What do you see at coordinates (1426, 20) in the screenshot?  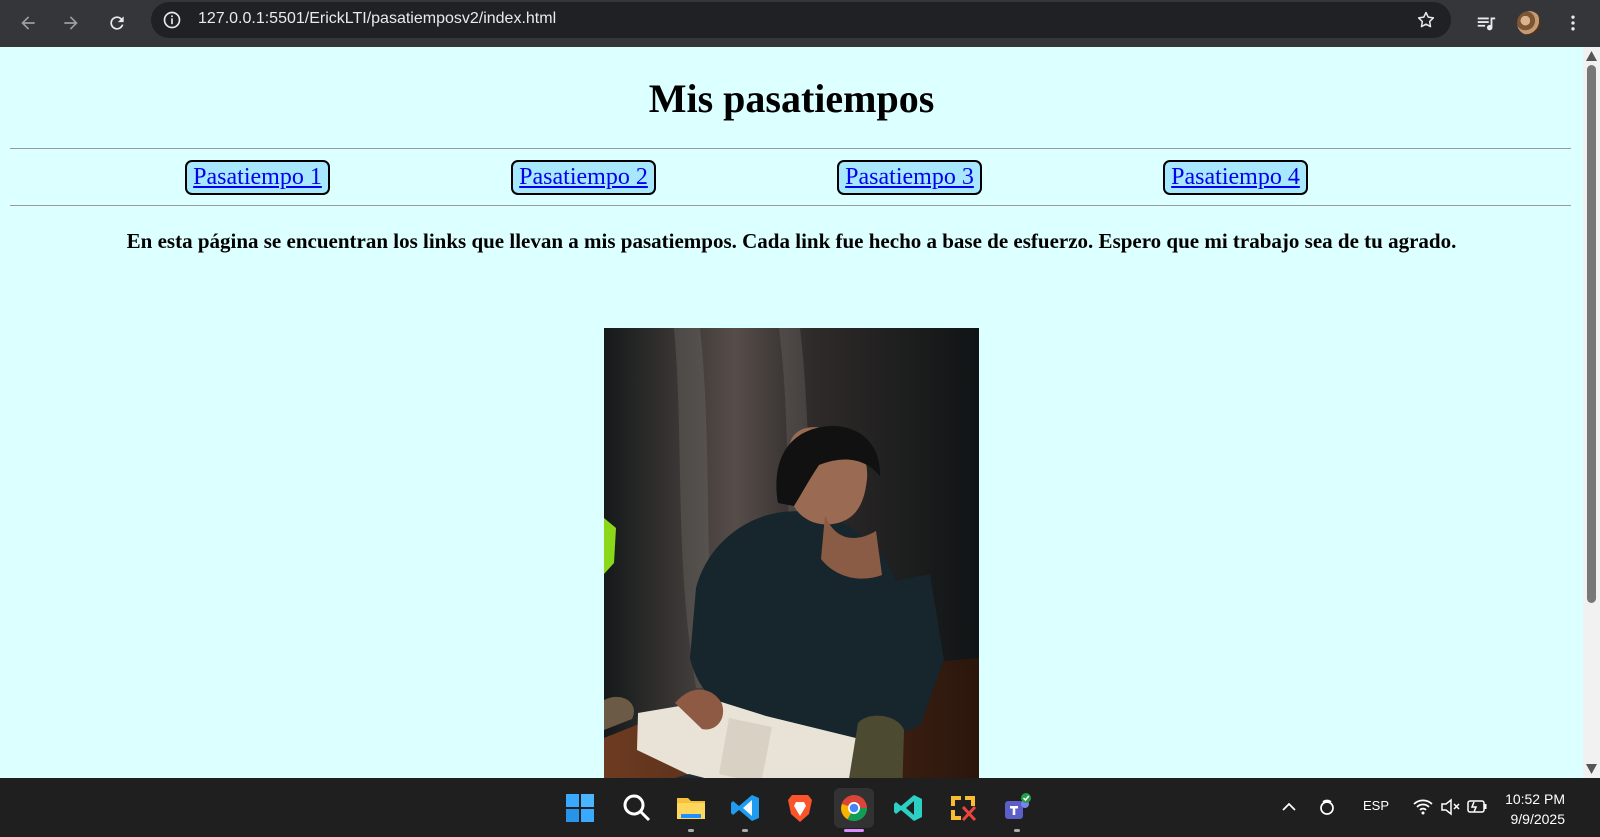 I see `bookmark-star-icon` at bounding box center [1426, 20].